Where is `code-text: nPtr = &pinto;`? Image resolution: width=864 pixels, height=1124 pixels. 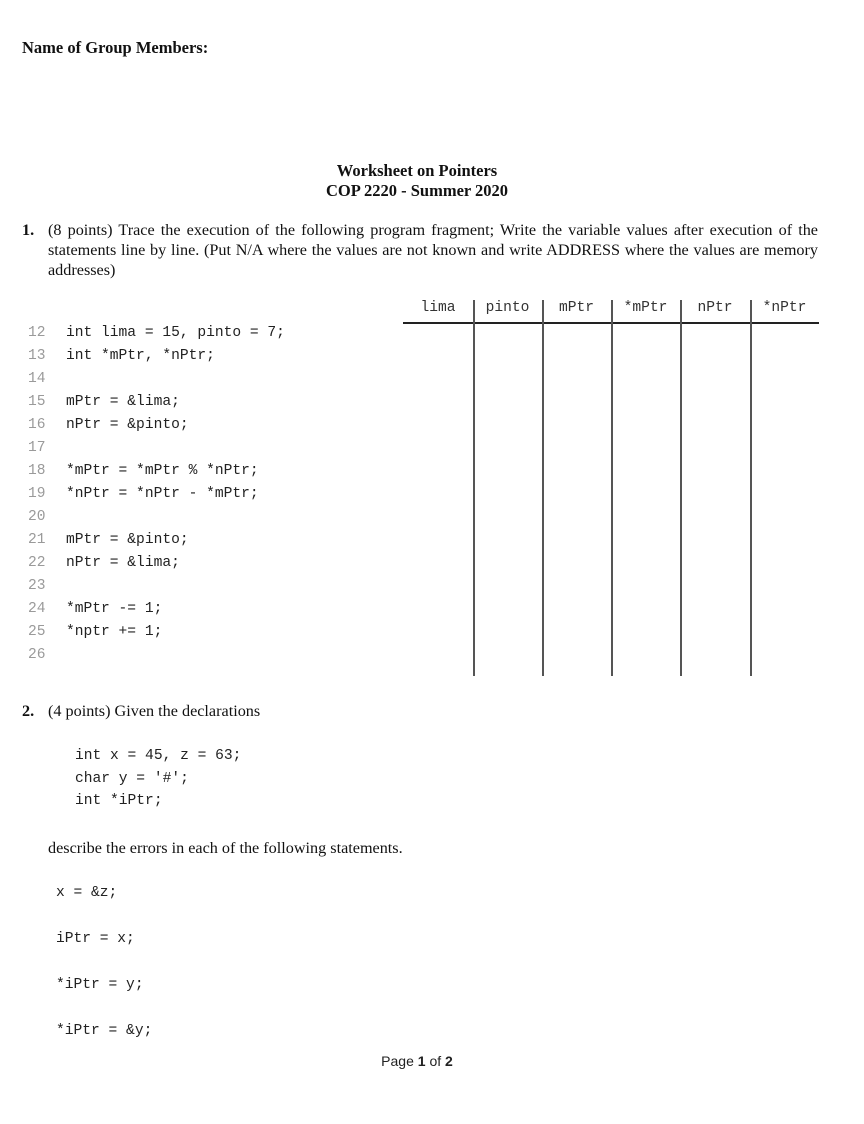 code-text: nPtr = &pinto; is located at coordinates (127, 425).